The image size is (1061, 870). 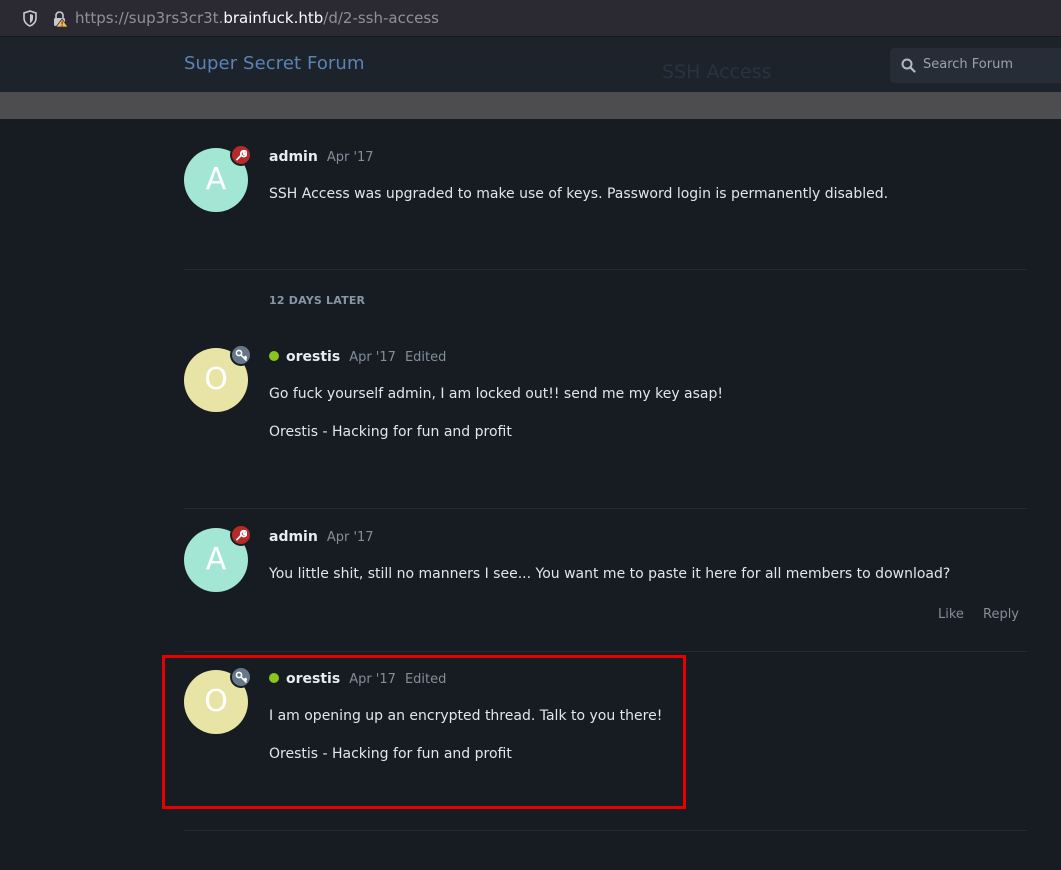 What do you see at coordinates (274, 63) in the screenshot?
I see `forum-brand-link: Super Secret Forum` at bounding box center [274, 63].